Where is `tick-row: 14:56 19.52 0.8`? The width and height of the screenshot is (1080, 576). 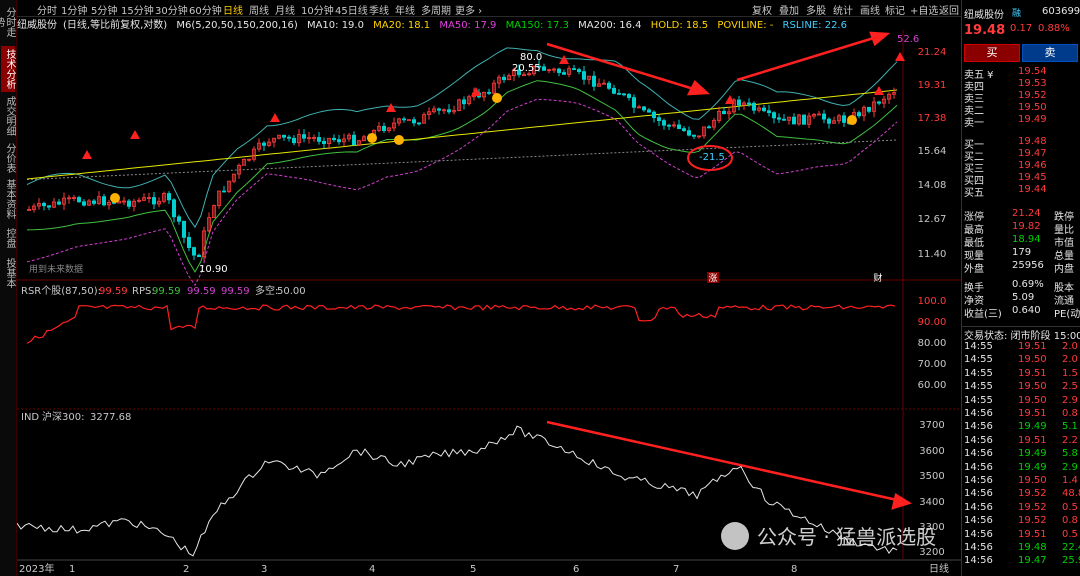
tick-row: 14:56 19.52 0.8 is located at coordinates (1021, 521).